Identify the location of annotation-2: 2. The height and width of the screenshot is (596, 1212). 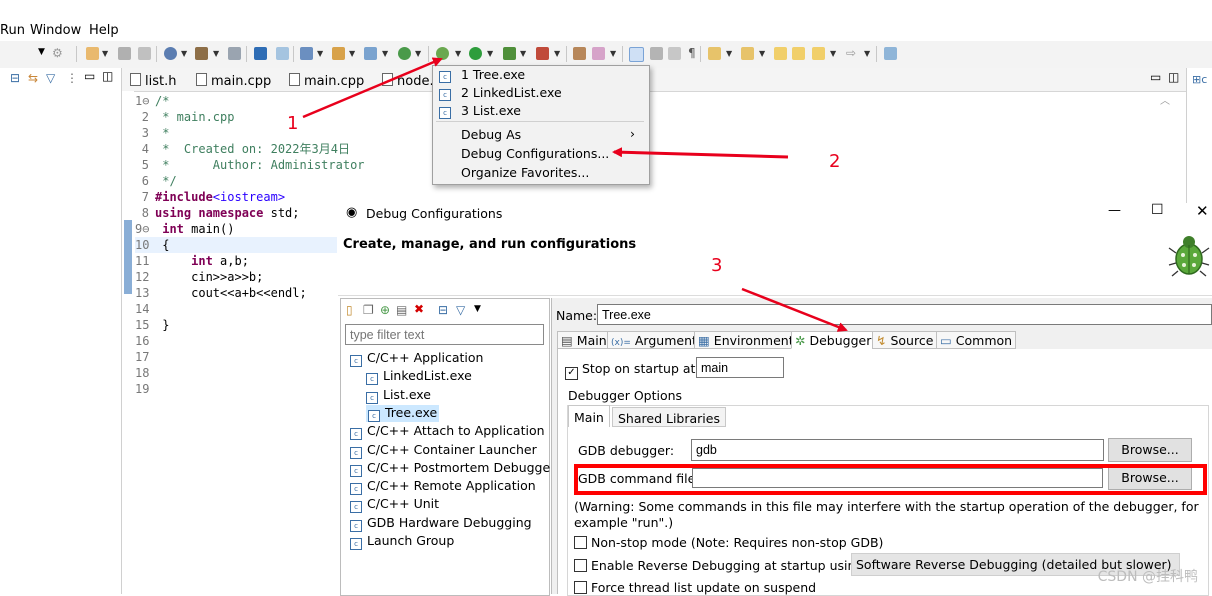
(835, 161).